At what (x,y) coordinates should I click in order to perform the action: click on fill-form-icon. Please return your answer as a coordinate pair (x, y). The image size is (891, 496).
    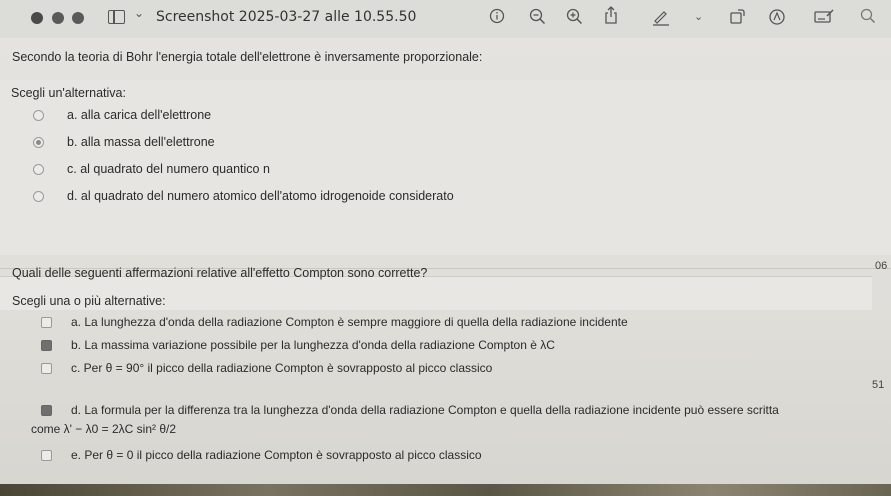
    Looking at the image, I should click on (824, 16).